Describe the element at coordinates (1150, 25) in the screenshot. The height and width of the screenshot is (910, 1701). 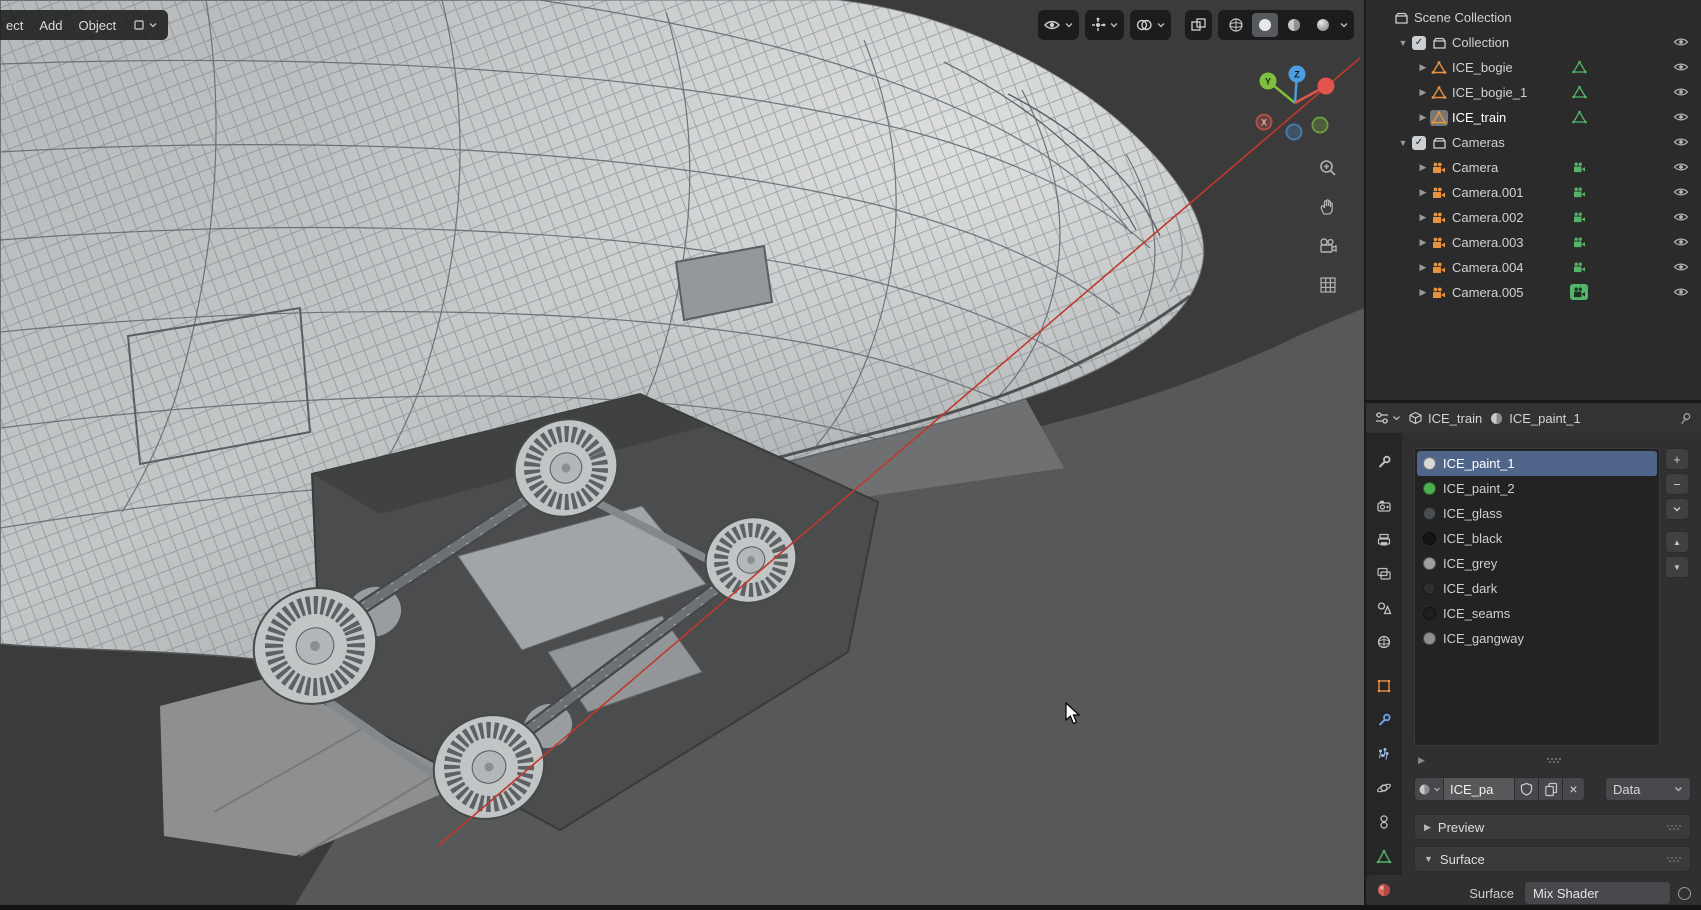
I see `show-overlays-dropdown` at that location.